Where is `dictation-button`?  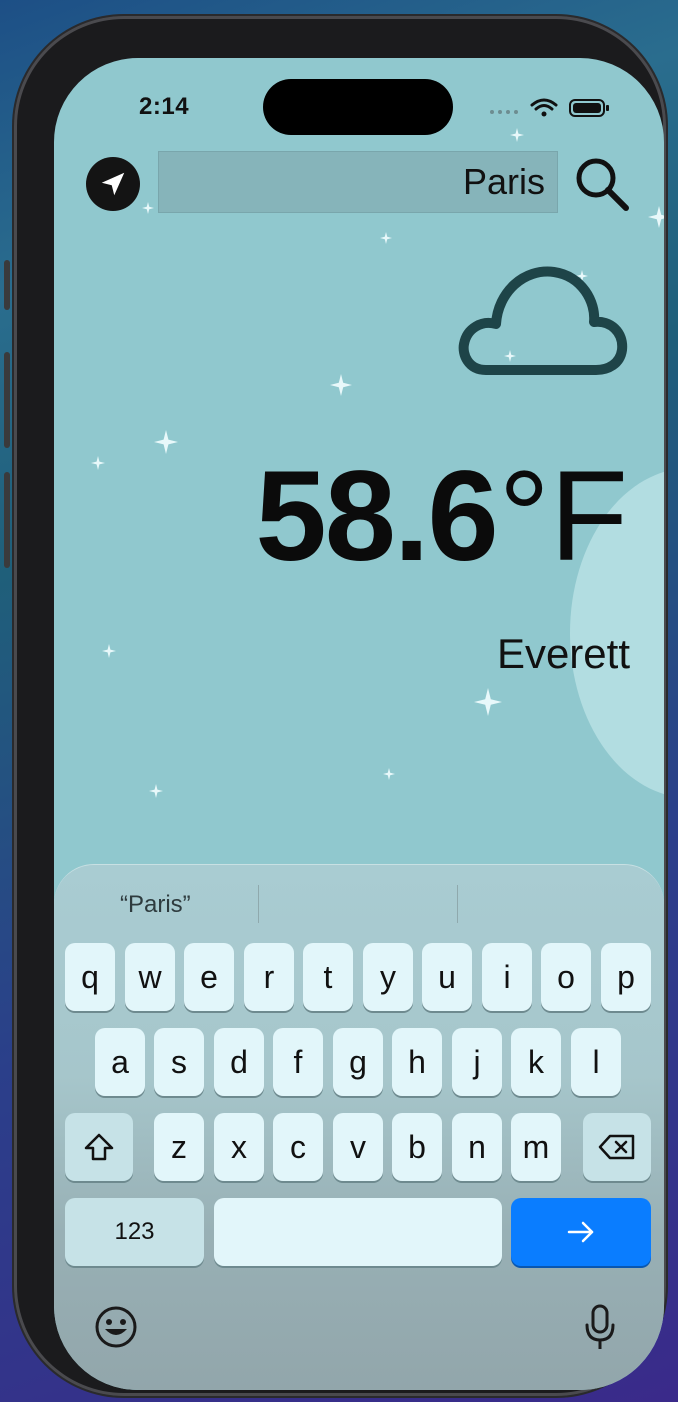
dictation-button is located at coordinates (600, 1330).